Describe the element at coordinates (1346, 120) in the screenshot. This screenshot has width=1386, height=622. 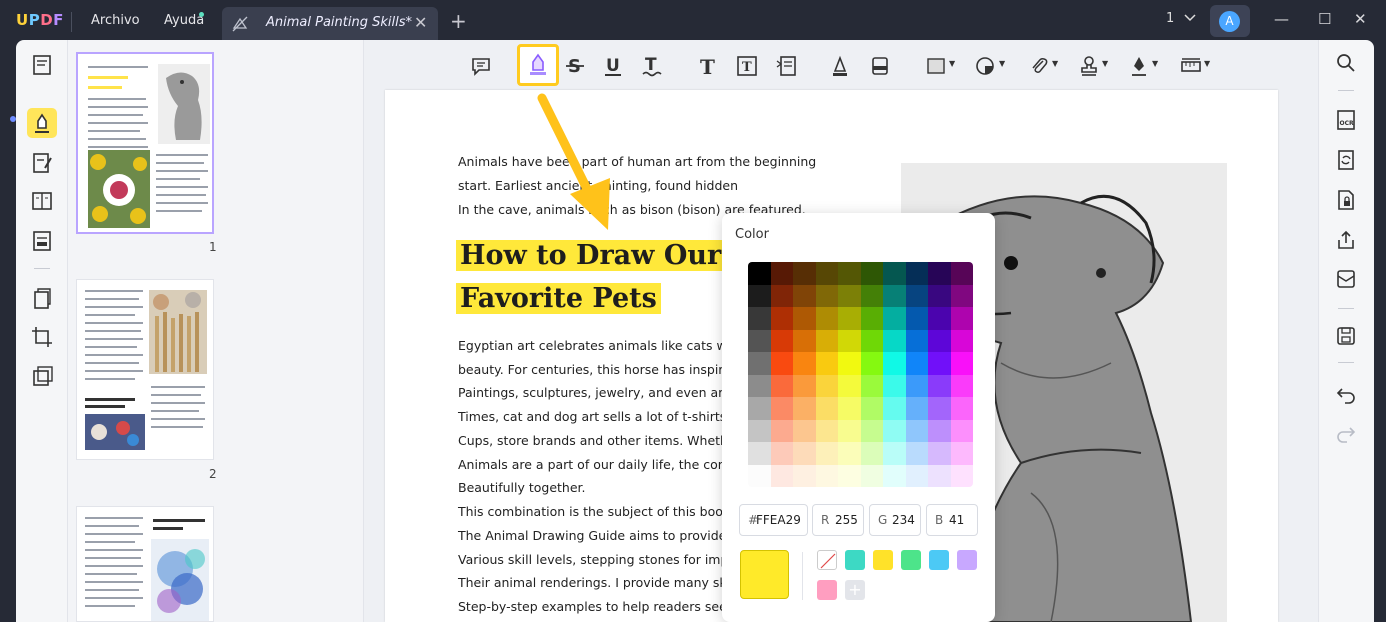
I see `ocr-icon: OCR` at that location.